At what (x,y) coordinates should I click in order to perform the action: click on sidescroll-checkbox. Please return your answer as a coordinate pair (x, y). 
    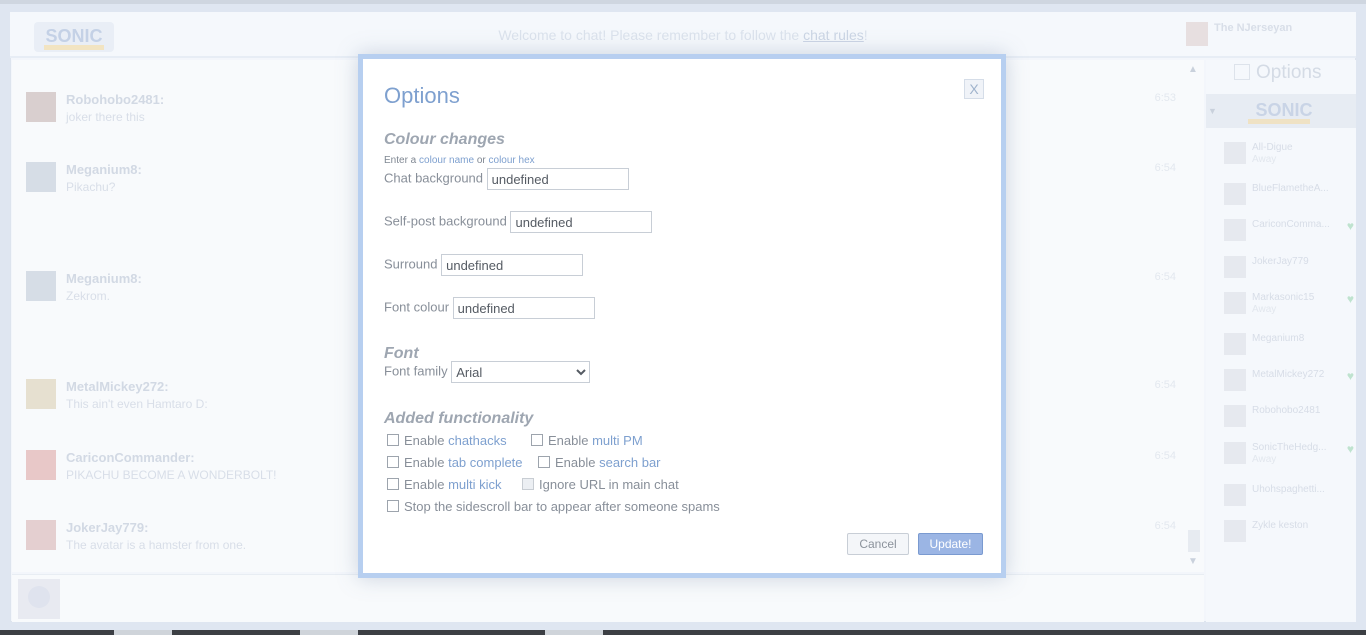
    Looking at the image, I should click on (393, 506).